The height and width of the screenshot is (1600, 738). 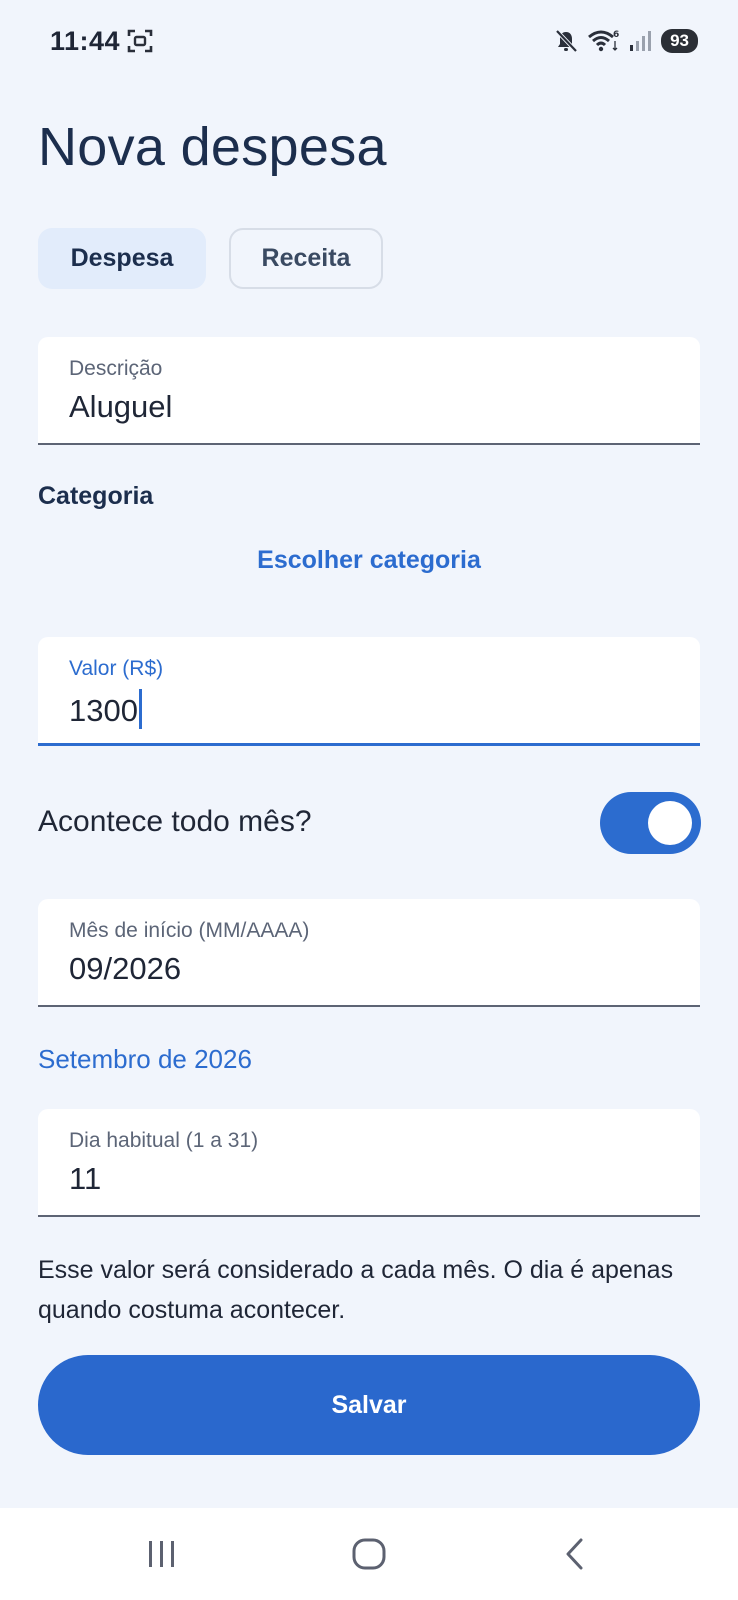 I want to click on recurring-toggle, so click(x=650, y=823).